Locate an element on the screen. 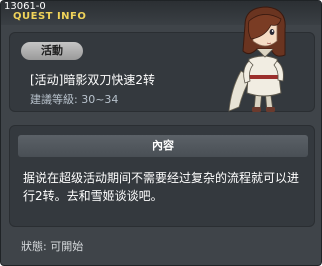 This screenshot has height=266, width=322. status-value: 可開始 is located at coordinates (67, 246).